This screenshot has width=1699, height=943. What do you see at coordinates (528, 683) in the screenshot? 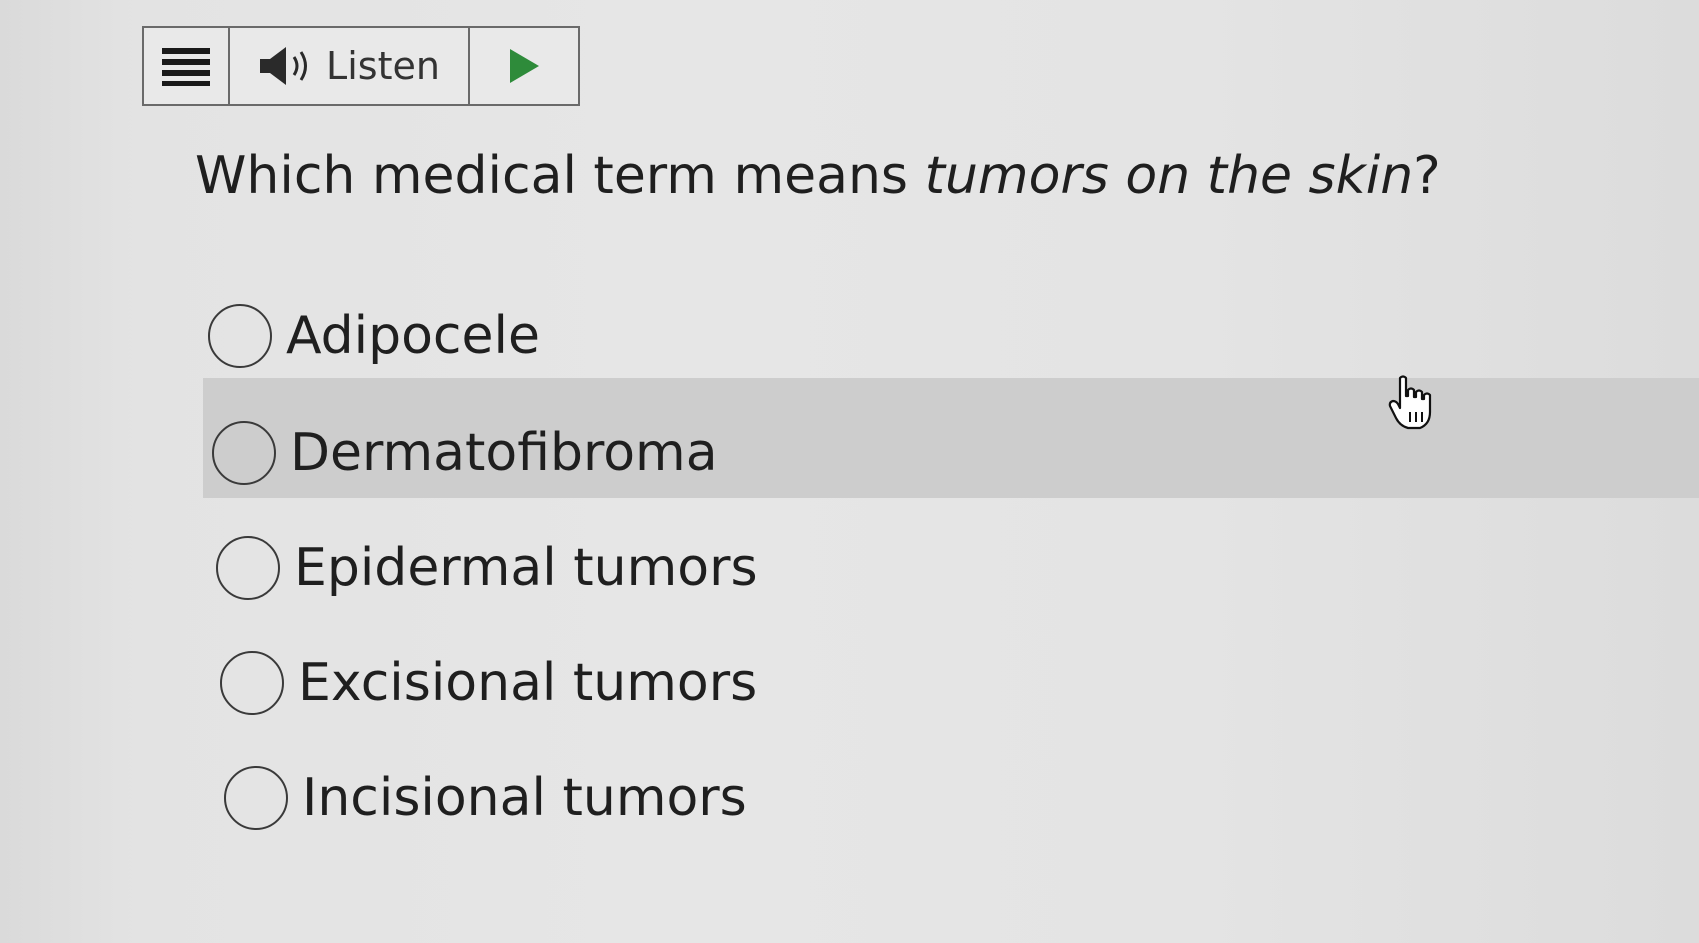
I see `option-label: Excisional tumors` at bounding box center [528, 683].